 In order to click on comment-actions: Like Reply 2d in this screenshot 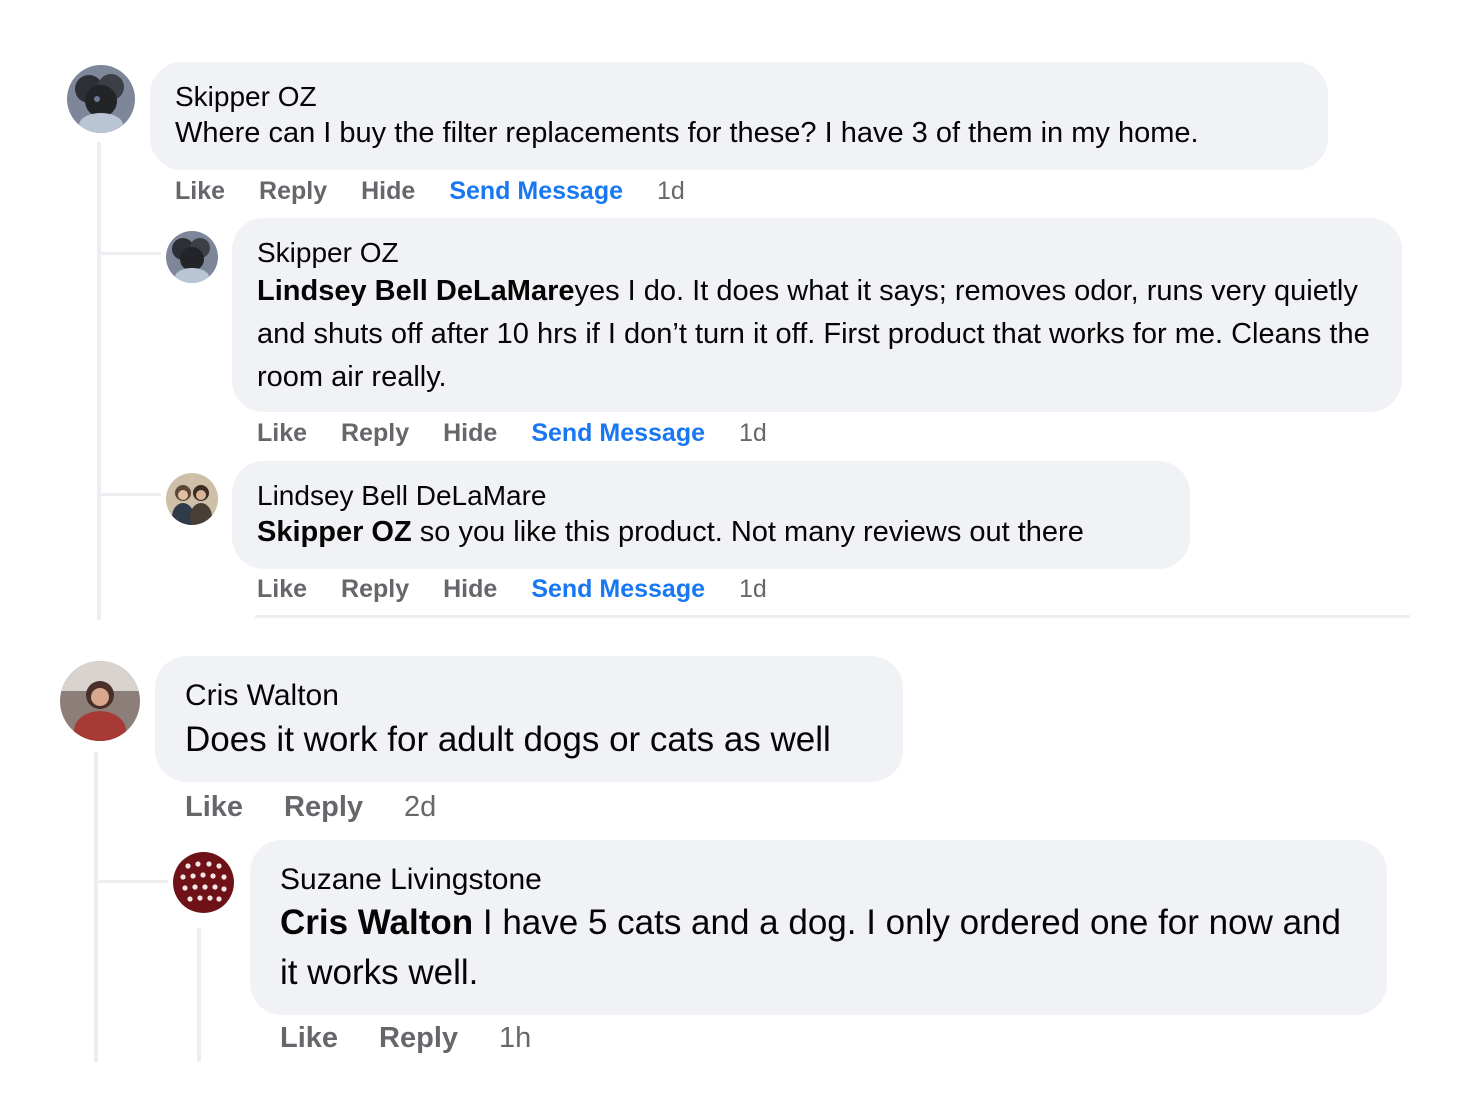, I will do `click(310, 807)`.